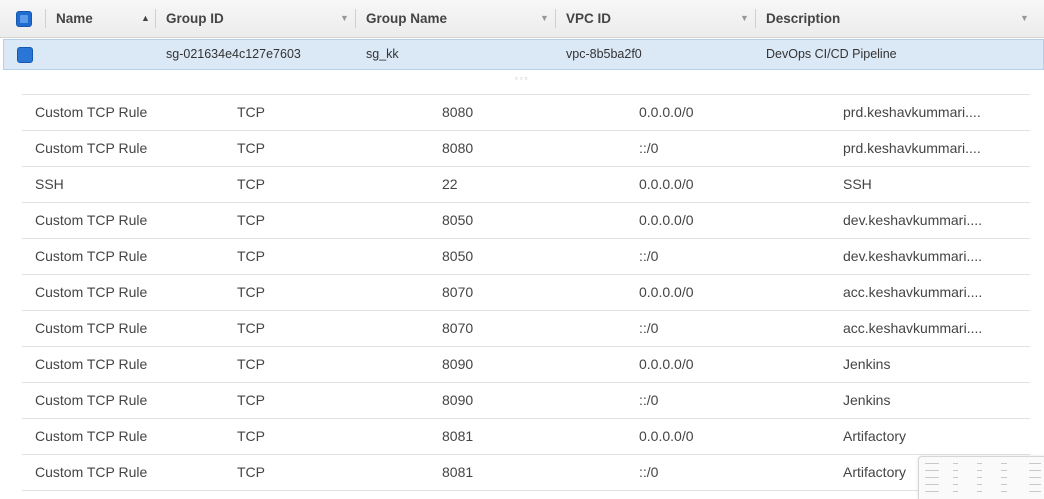 The height and width of the screenshot is (499, 1044). Describe the element at coordinates (803, 18) in the screenshot. I see `column-header-description: Description` at that location.